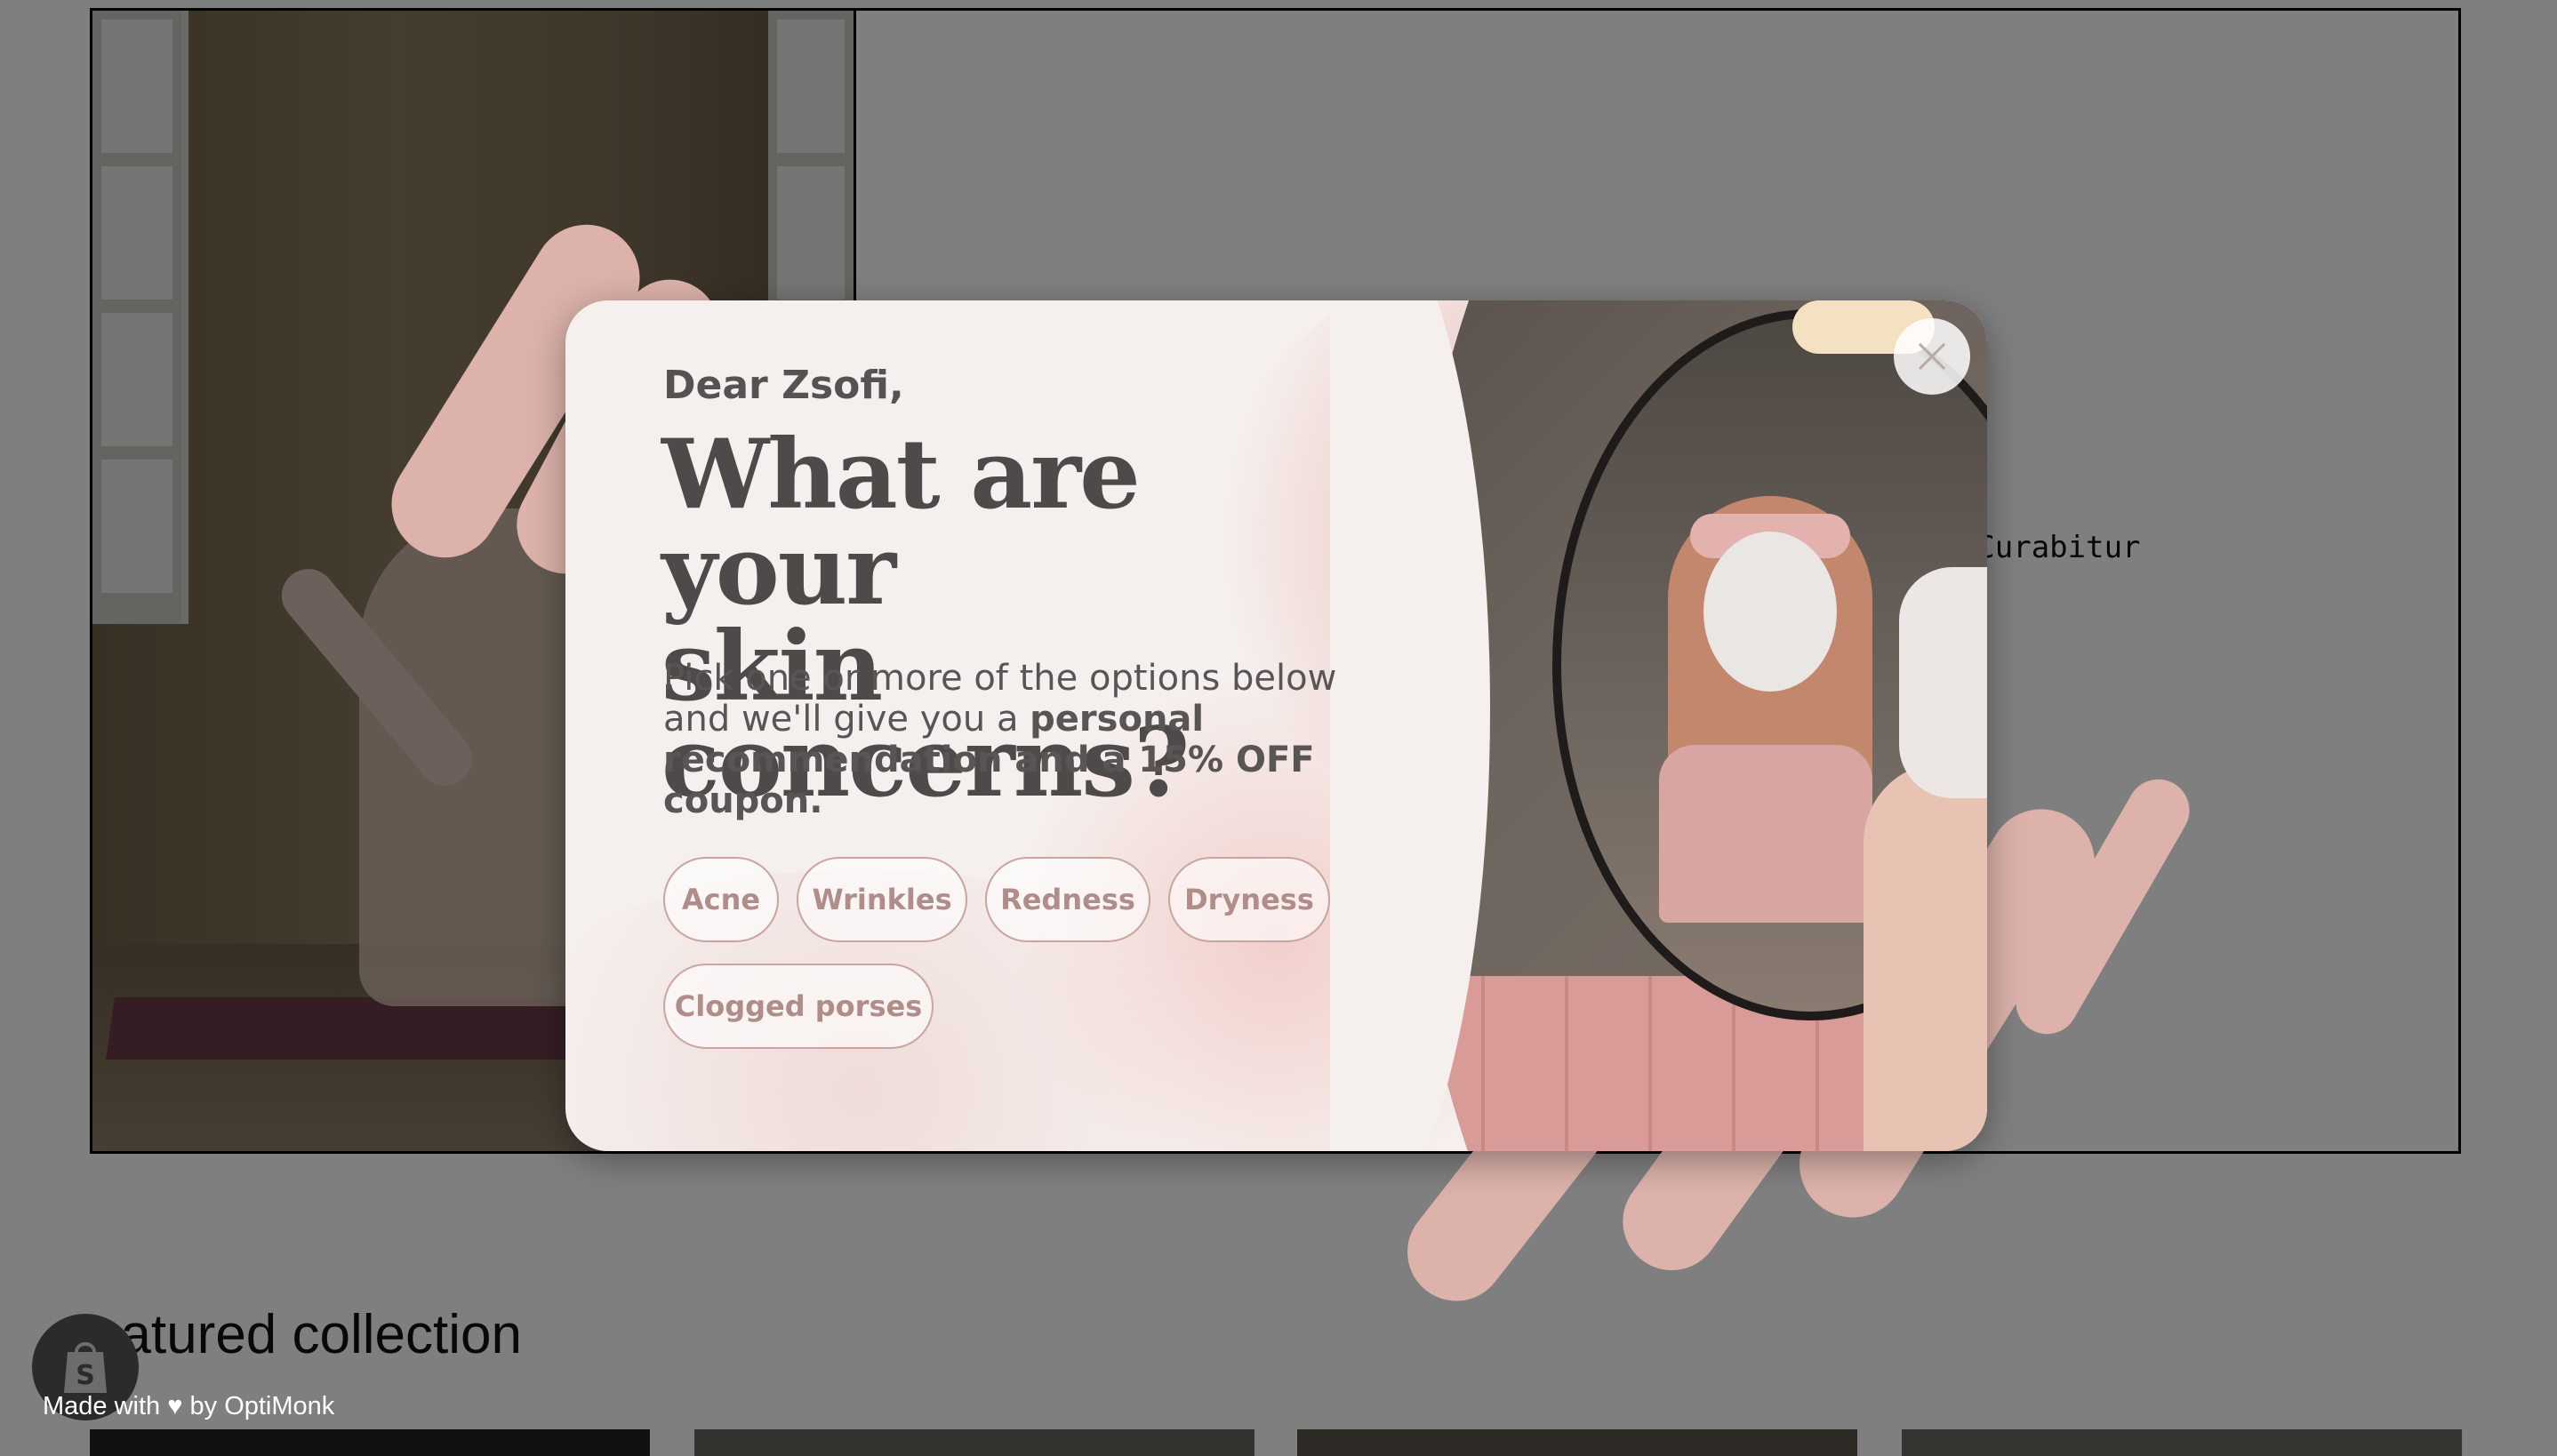 This screenshot has width=2557, height=1456. Describe the element at coordinates (1067, 899) in the screenshot. I see `option-redness: Redness` at that location.